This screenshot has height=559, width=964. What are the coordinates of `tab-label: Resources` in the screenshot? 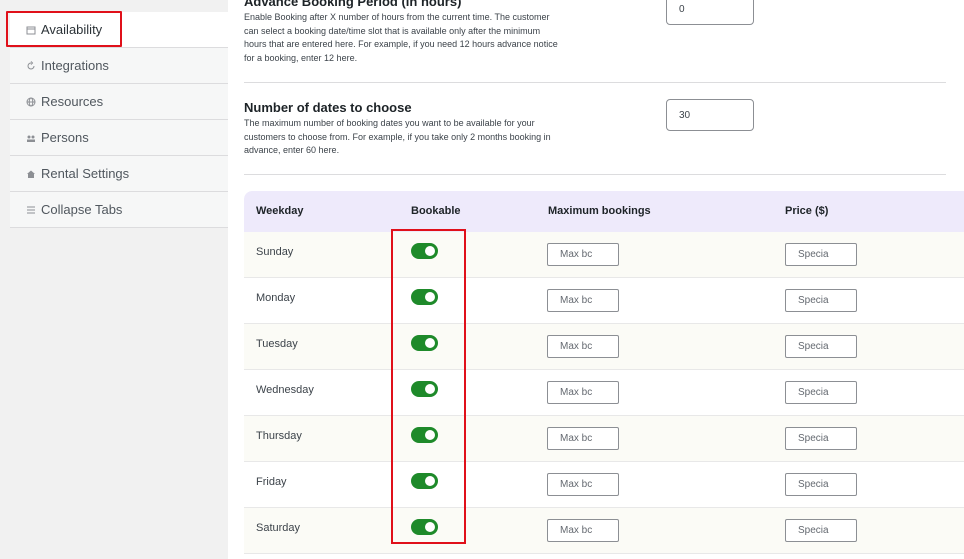 It's located at (72, 101).